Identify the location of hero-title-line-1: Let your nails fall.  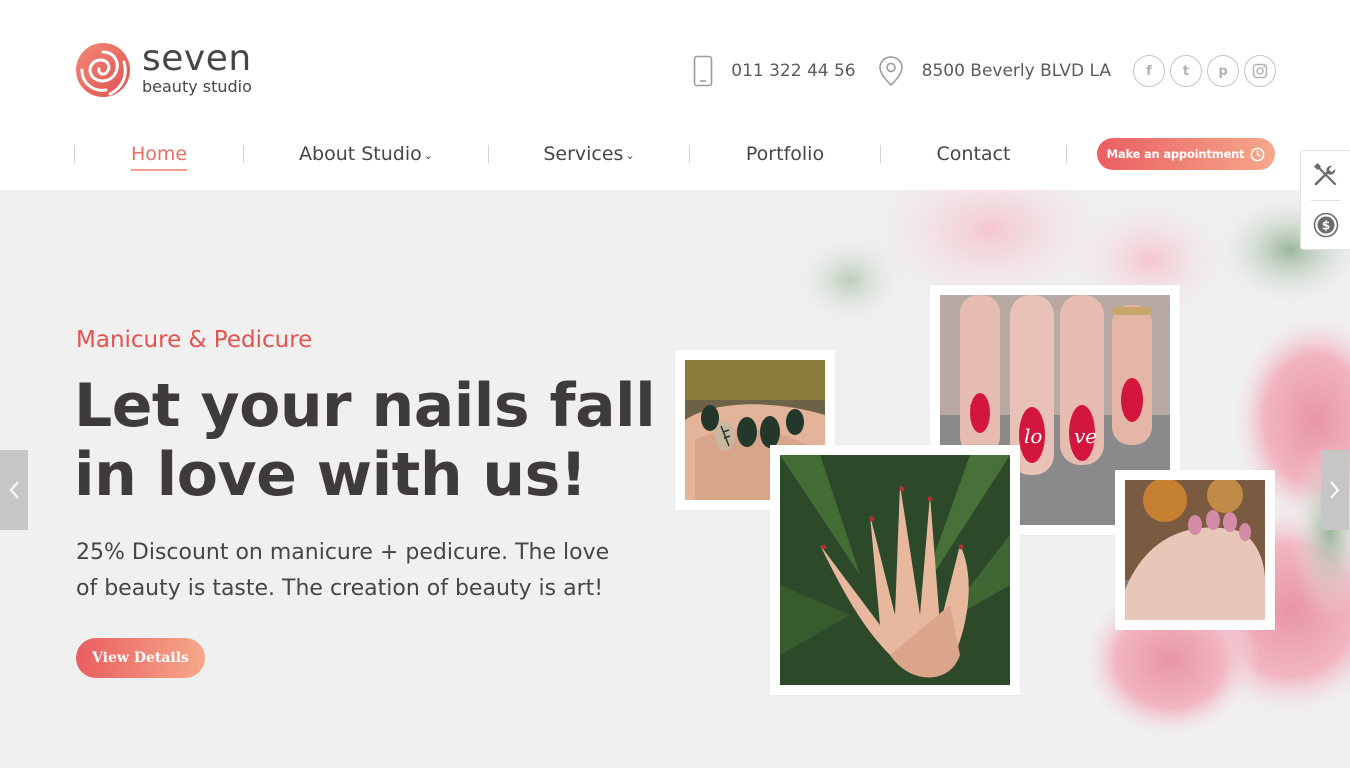
(365, 406).